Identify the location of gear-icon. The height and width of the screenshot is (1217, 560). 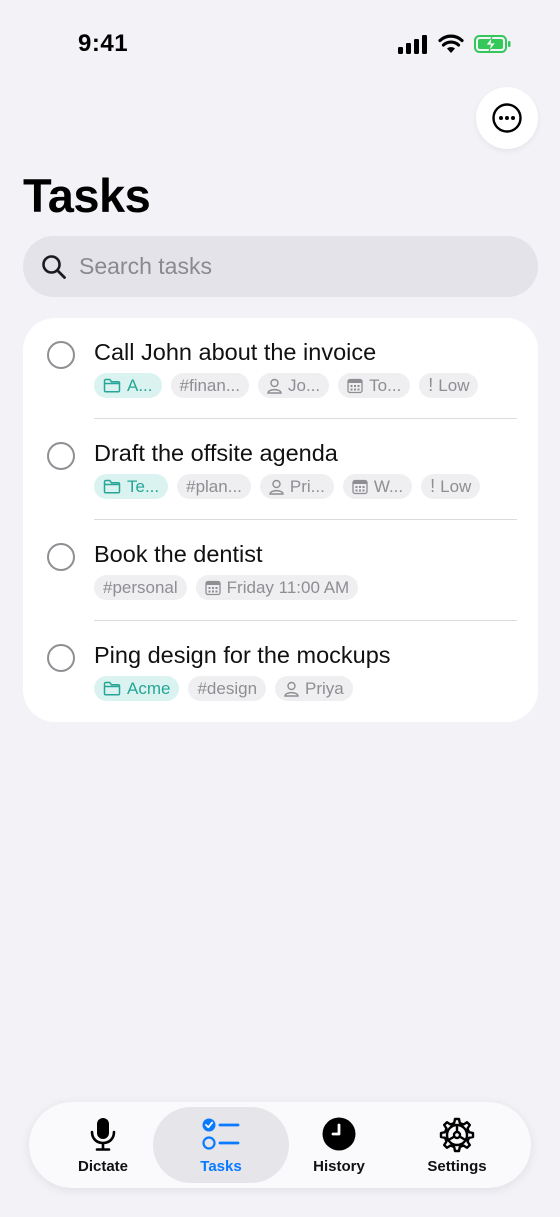
(457, 1135).